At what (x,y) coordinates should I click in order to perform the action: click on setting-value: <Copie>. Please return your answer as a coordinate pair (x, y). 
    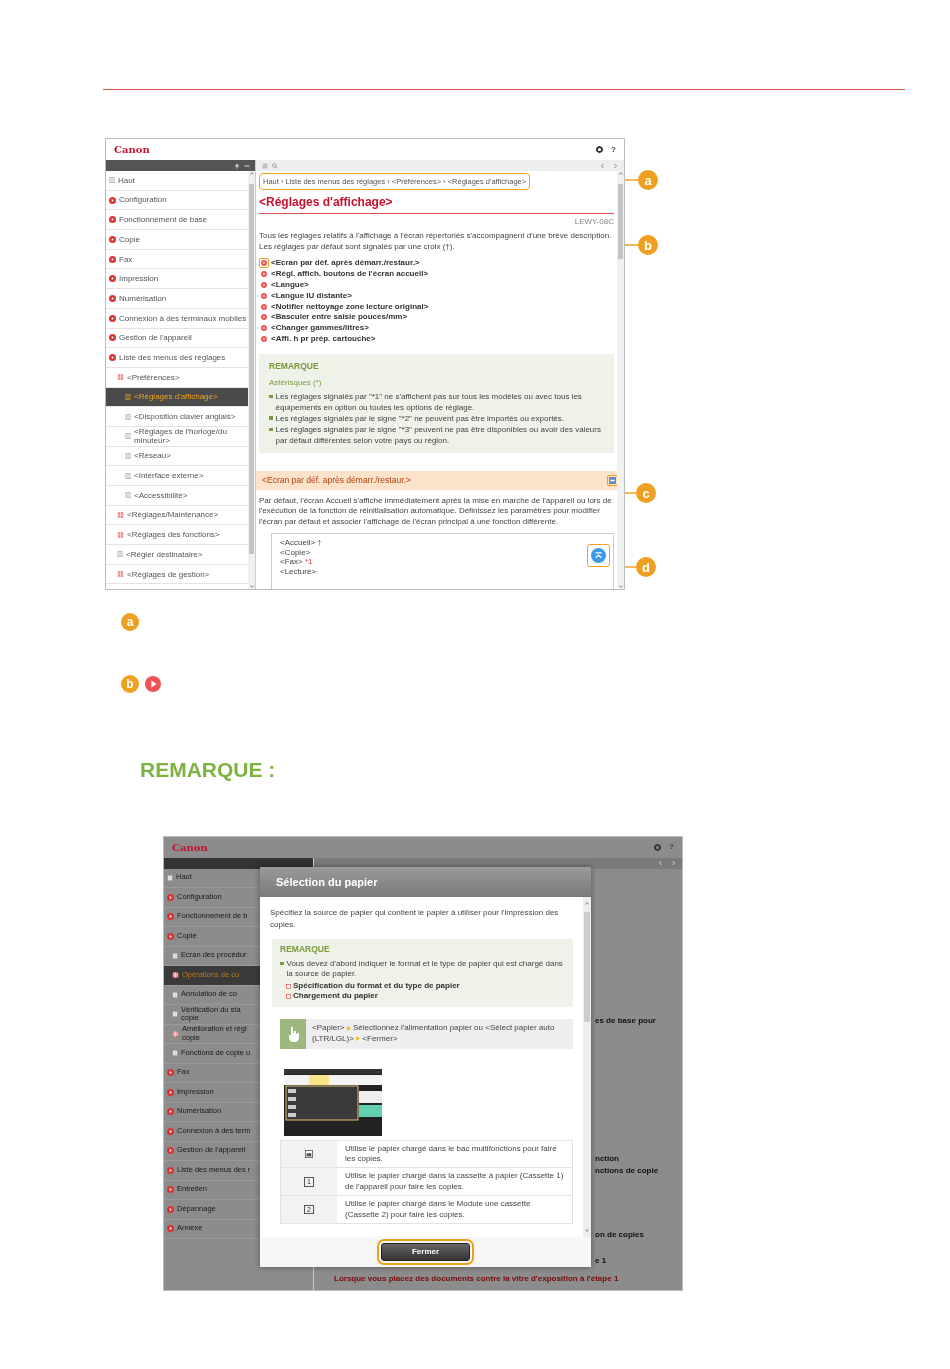
    Looking at the image, I should click on (295, 552).